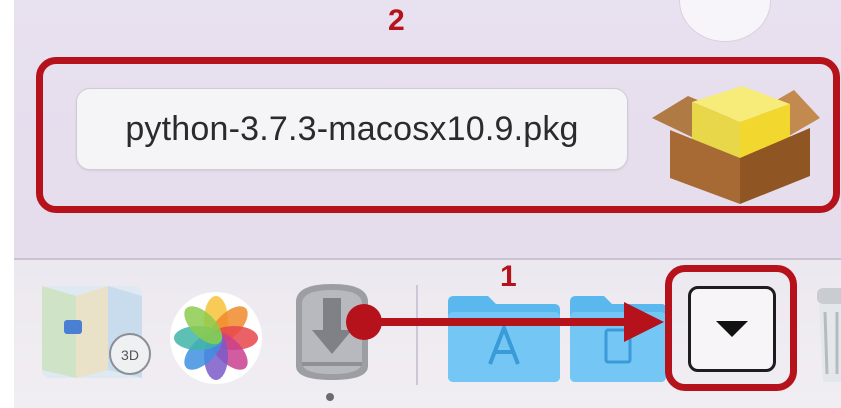  What do you see at coordinates (725, 21) in the screenshot?
I see `window-corner` at bounding box center [725, 21].